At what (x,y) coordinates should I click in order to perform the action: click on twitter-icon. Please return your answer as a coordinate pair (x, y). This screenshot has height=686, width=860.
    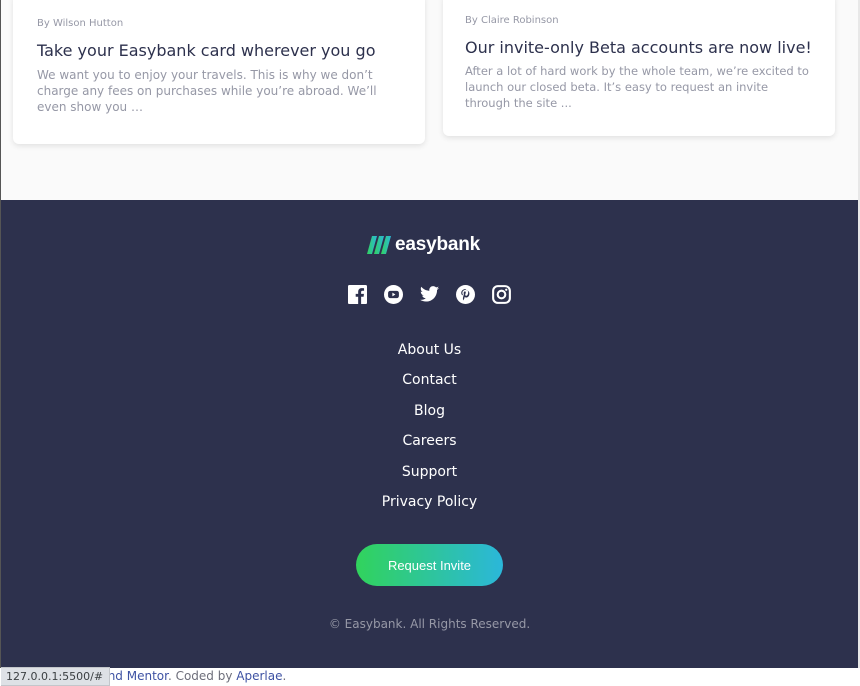
    Looking at the image, I should click on (429, 294).